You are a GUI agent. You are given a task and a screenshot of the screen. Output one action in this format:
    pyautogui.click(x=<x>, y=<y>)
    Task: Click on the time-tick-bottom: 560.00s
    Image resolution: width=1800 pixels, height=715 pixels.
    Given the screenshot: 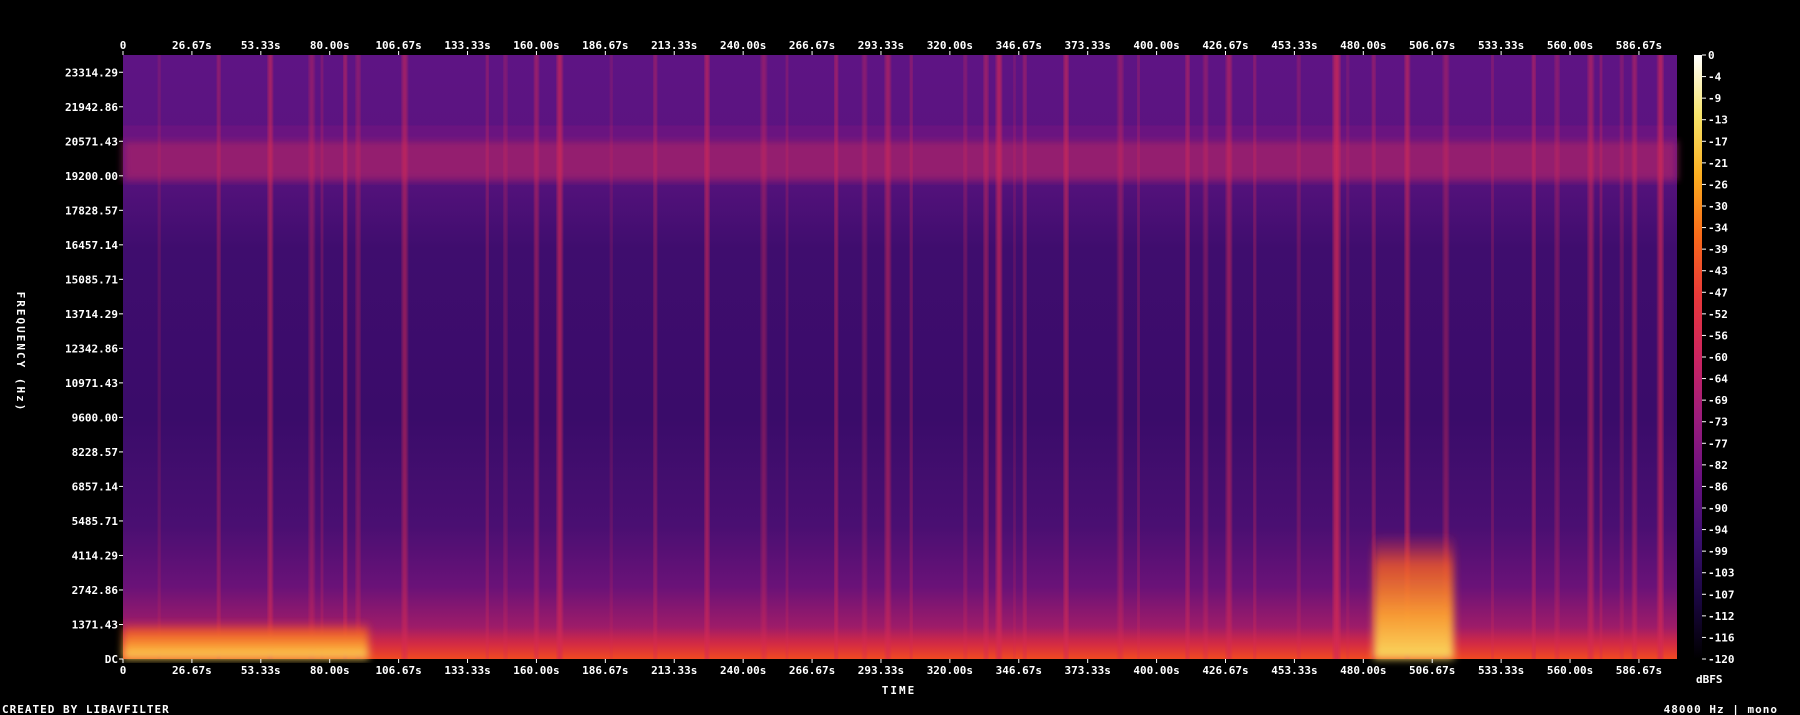 What is the action you would take?
    pyautogui.click(x=1570, y=670)
    